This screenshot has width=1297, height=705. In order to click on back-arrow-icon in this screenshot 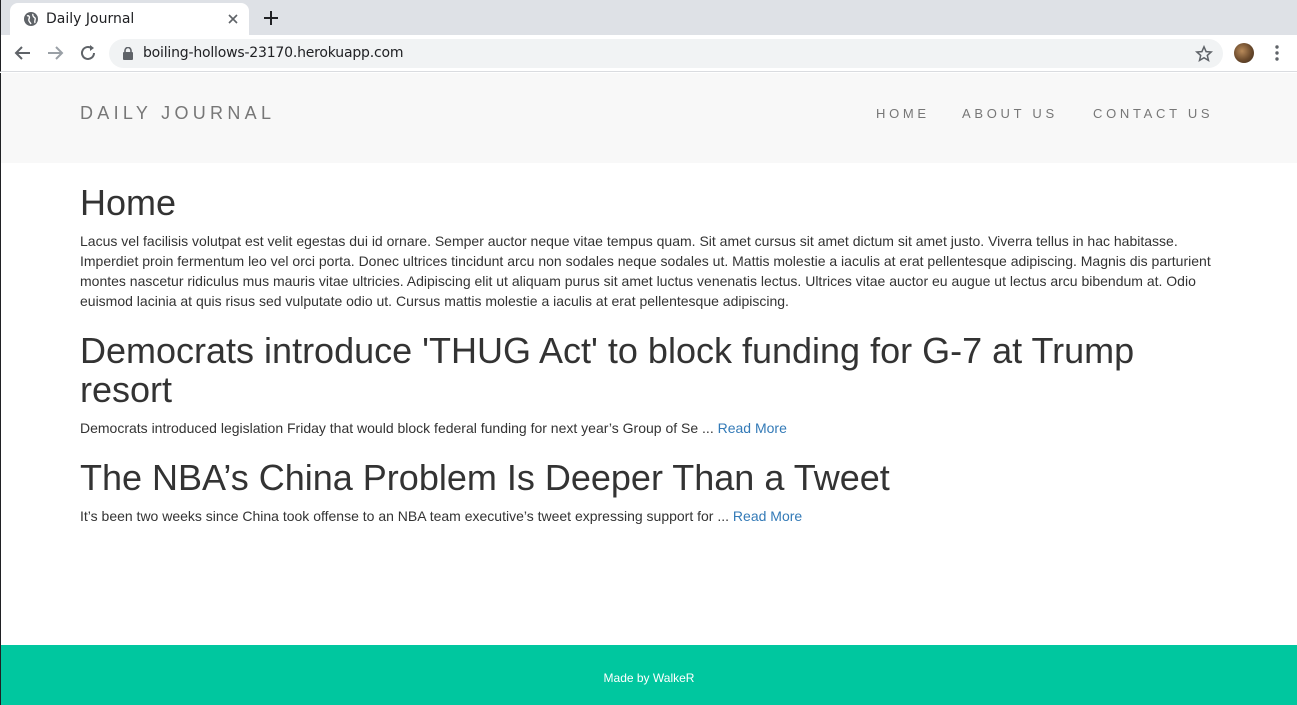, I will do `click(23, 53)`.